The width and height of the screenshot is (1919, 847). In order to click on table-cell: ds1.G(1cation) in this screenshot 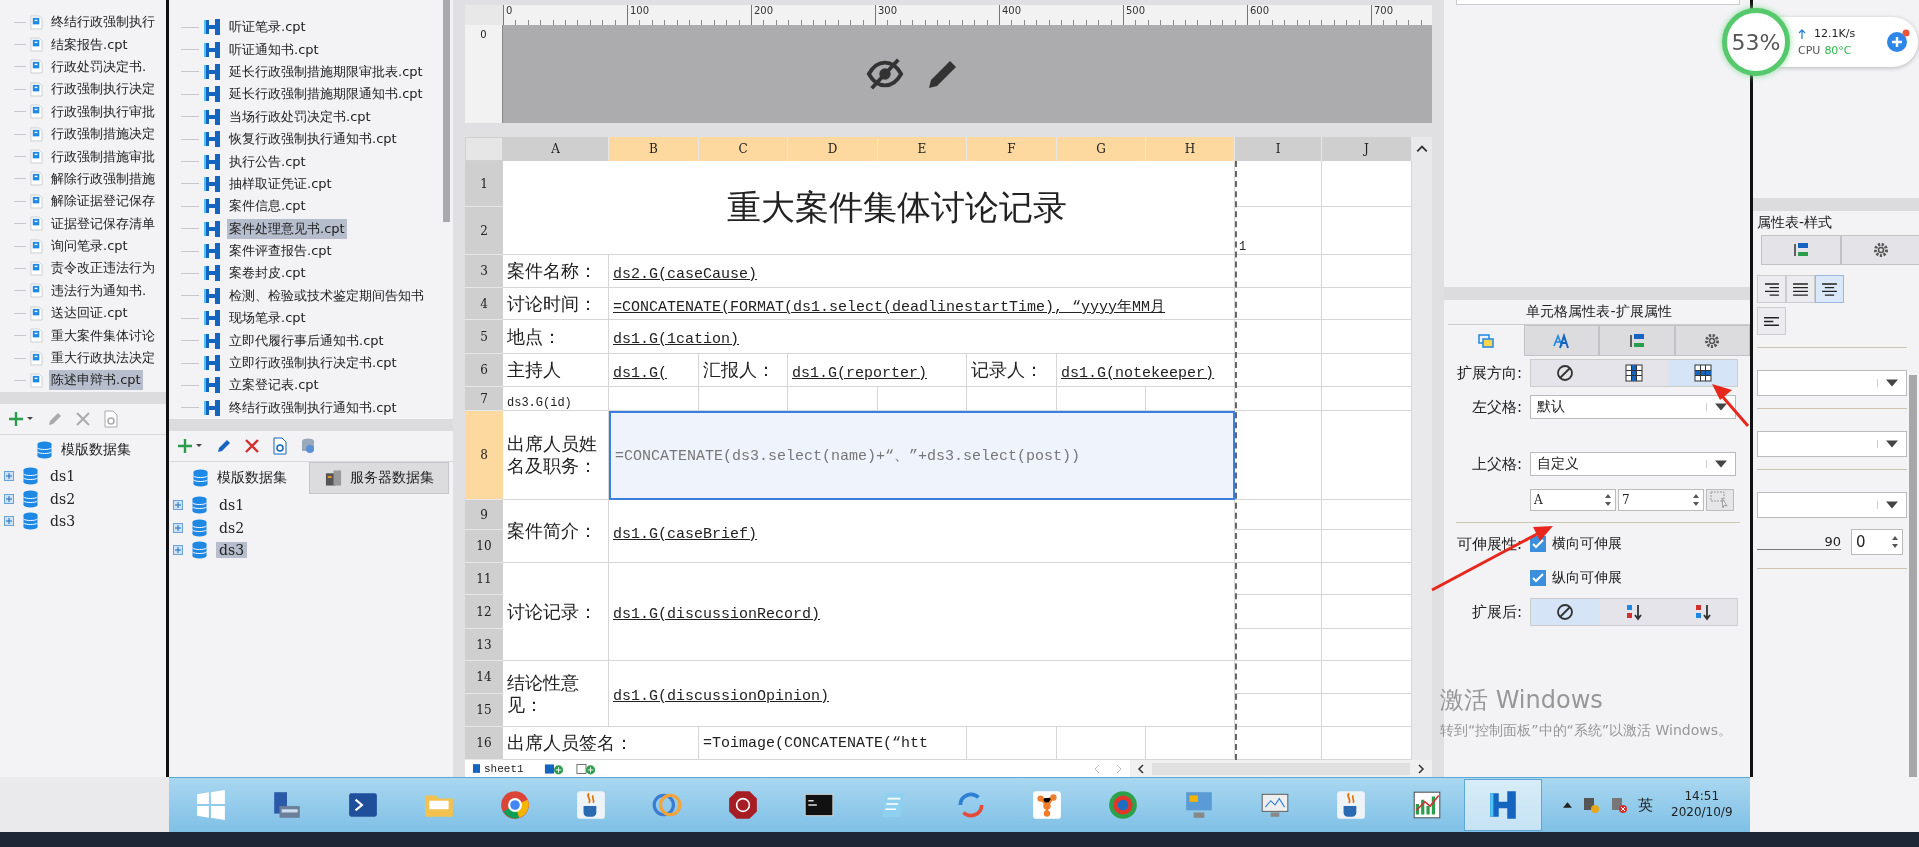, I will do `click(922, 337)`.